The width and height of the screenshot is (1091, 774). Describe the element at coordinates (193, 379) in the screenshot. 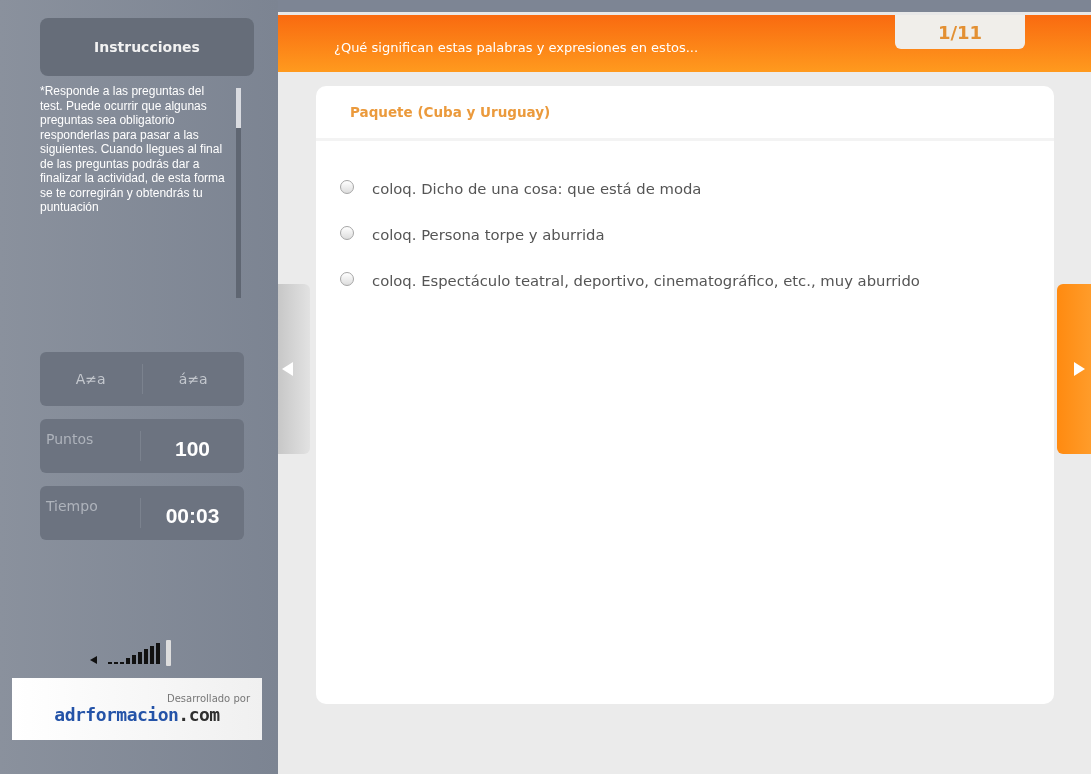

I see `toggle-button: á≠a` at that location.